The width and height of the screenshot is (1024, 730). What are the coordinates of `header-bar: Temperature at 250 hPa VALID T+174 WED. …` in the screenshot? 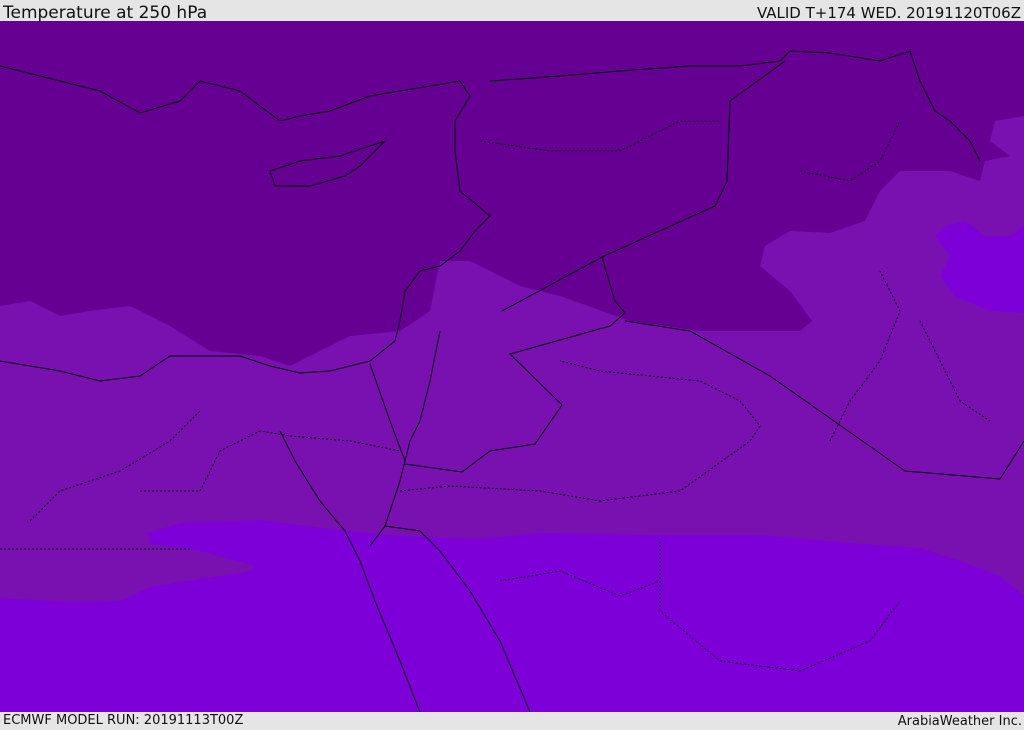 It's located at (512, 11).